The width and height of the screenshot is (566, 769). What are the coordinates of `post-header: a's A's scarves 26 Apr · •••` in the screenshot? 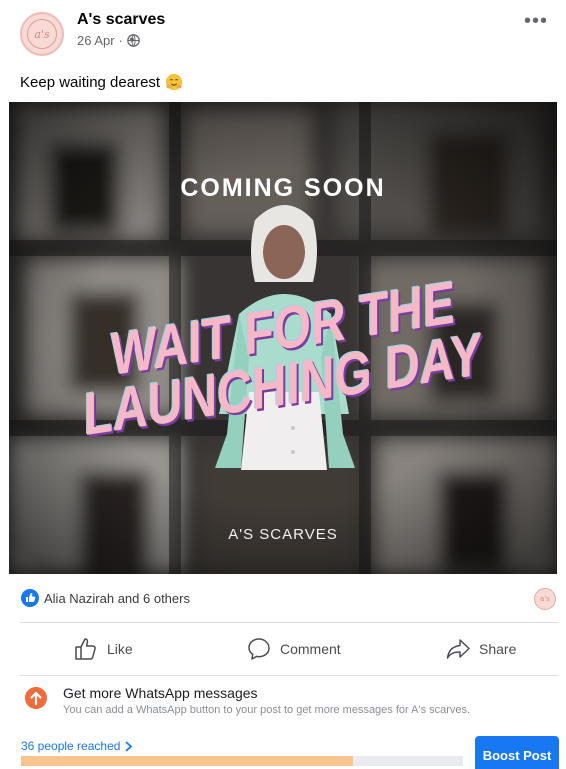 It's located at (283, 35).